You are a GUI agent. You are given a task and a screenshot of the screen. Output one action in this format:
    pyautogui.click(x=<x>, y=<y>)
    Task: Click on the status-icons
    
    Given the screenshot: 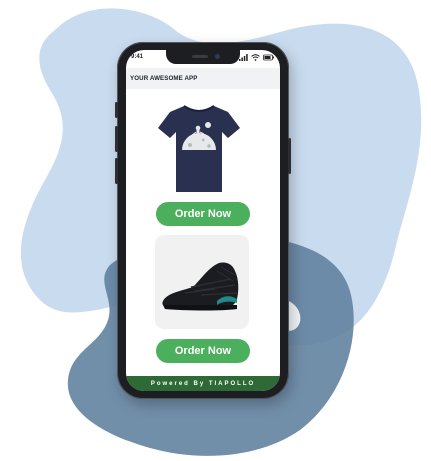 What is the action you would take?
    pyautogui.click(x=256, y=57)
    